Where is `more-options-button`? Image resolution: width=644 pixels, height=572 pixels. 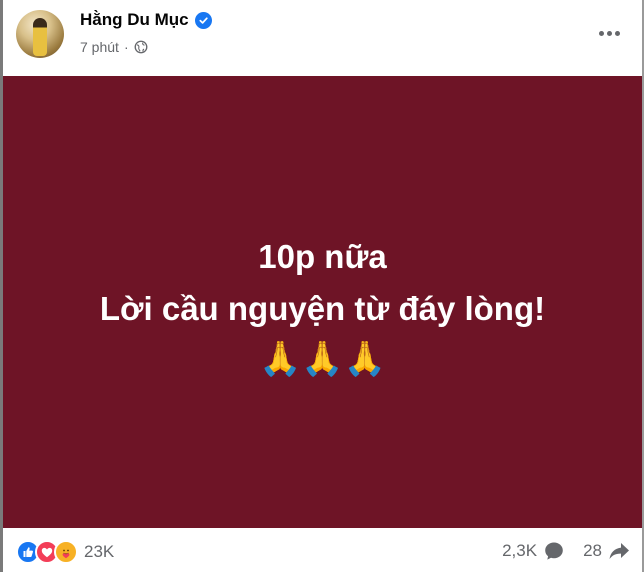
more-options-button is located at coordinates (609, 33).